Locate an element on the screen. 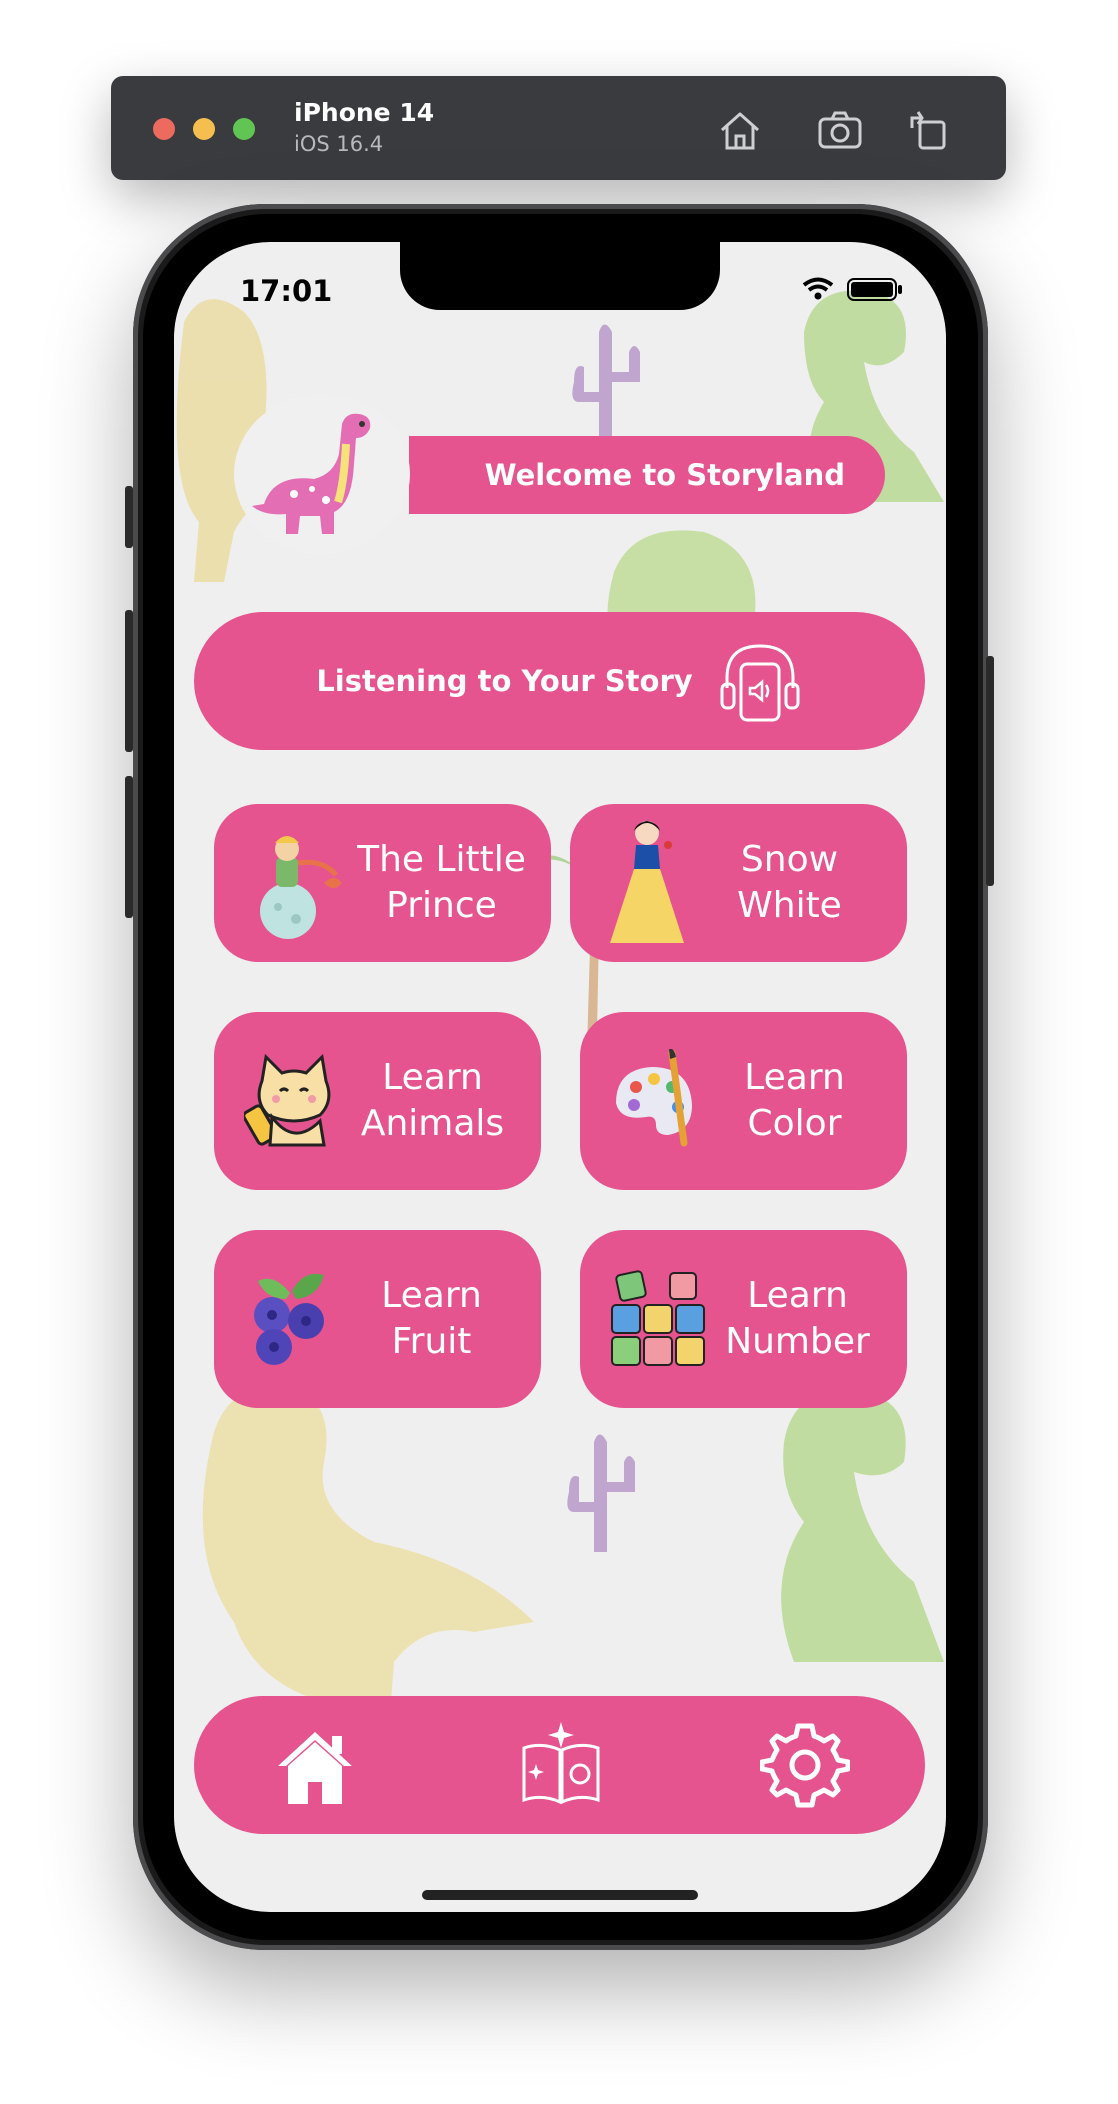 The height and width of the screenshot is (2104, 1118). learn-animals-label: Learn Animals is located at coordinates (432, 1101).